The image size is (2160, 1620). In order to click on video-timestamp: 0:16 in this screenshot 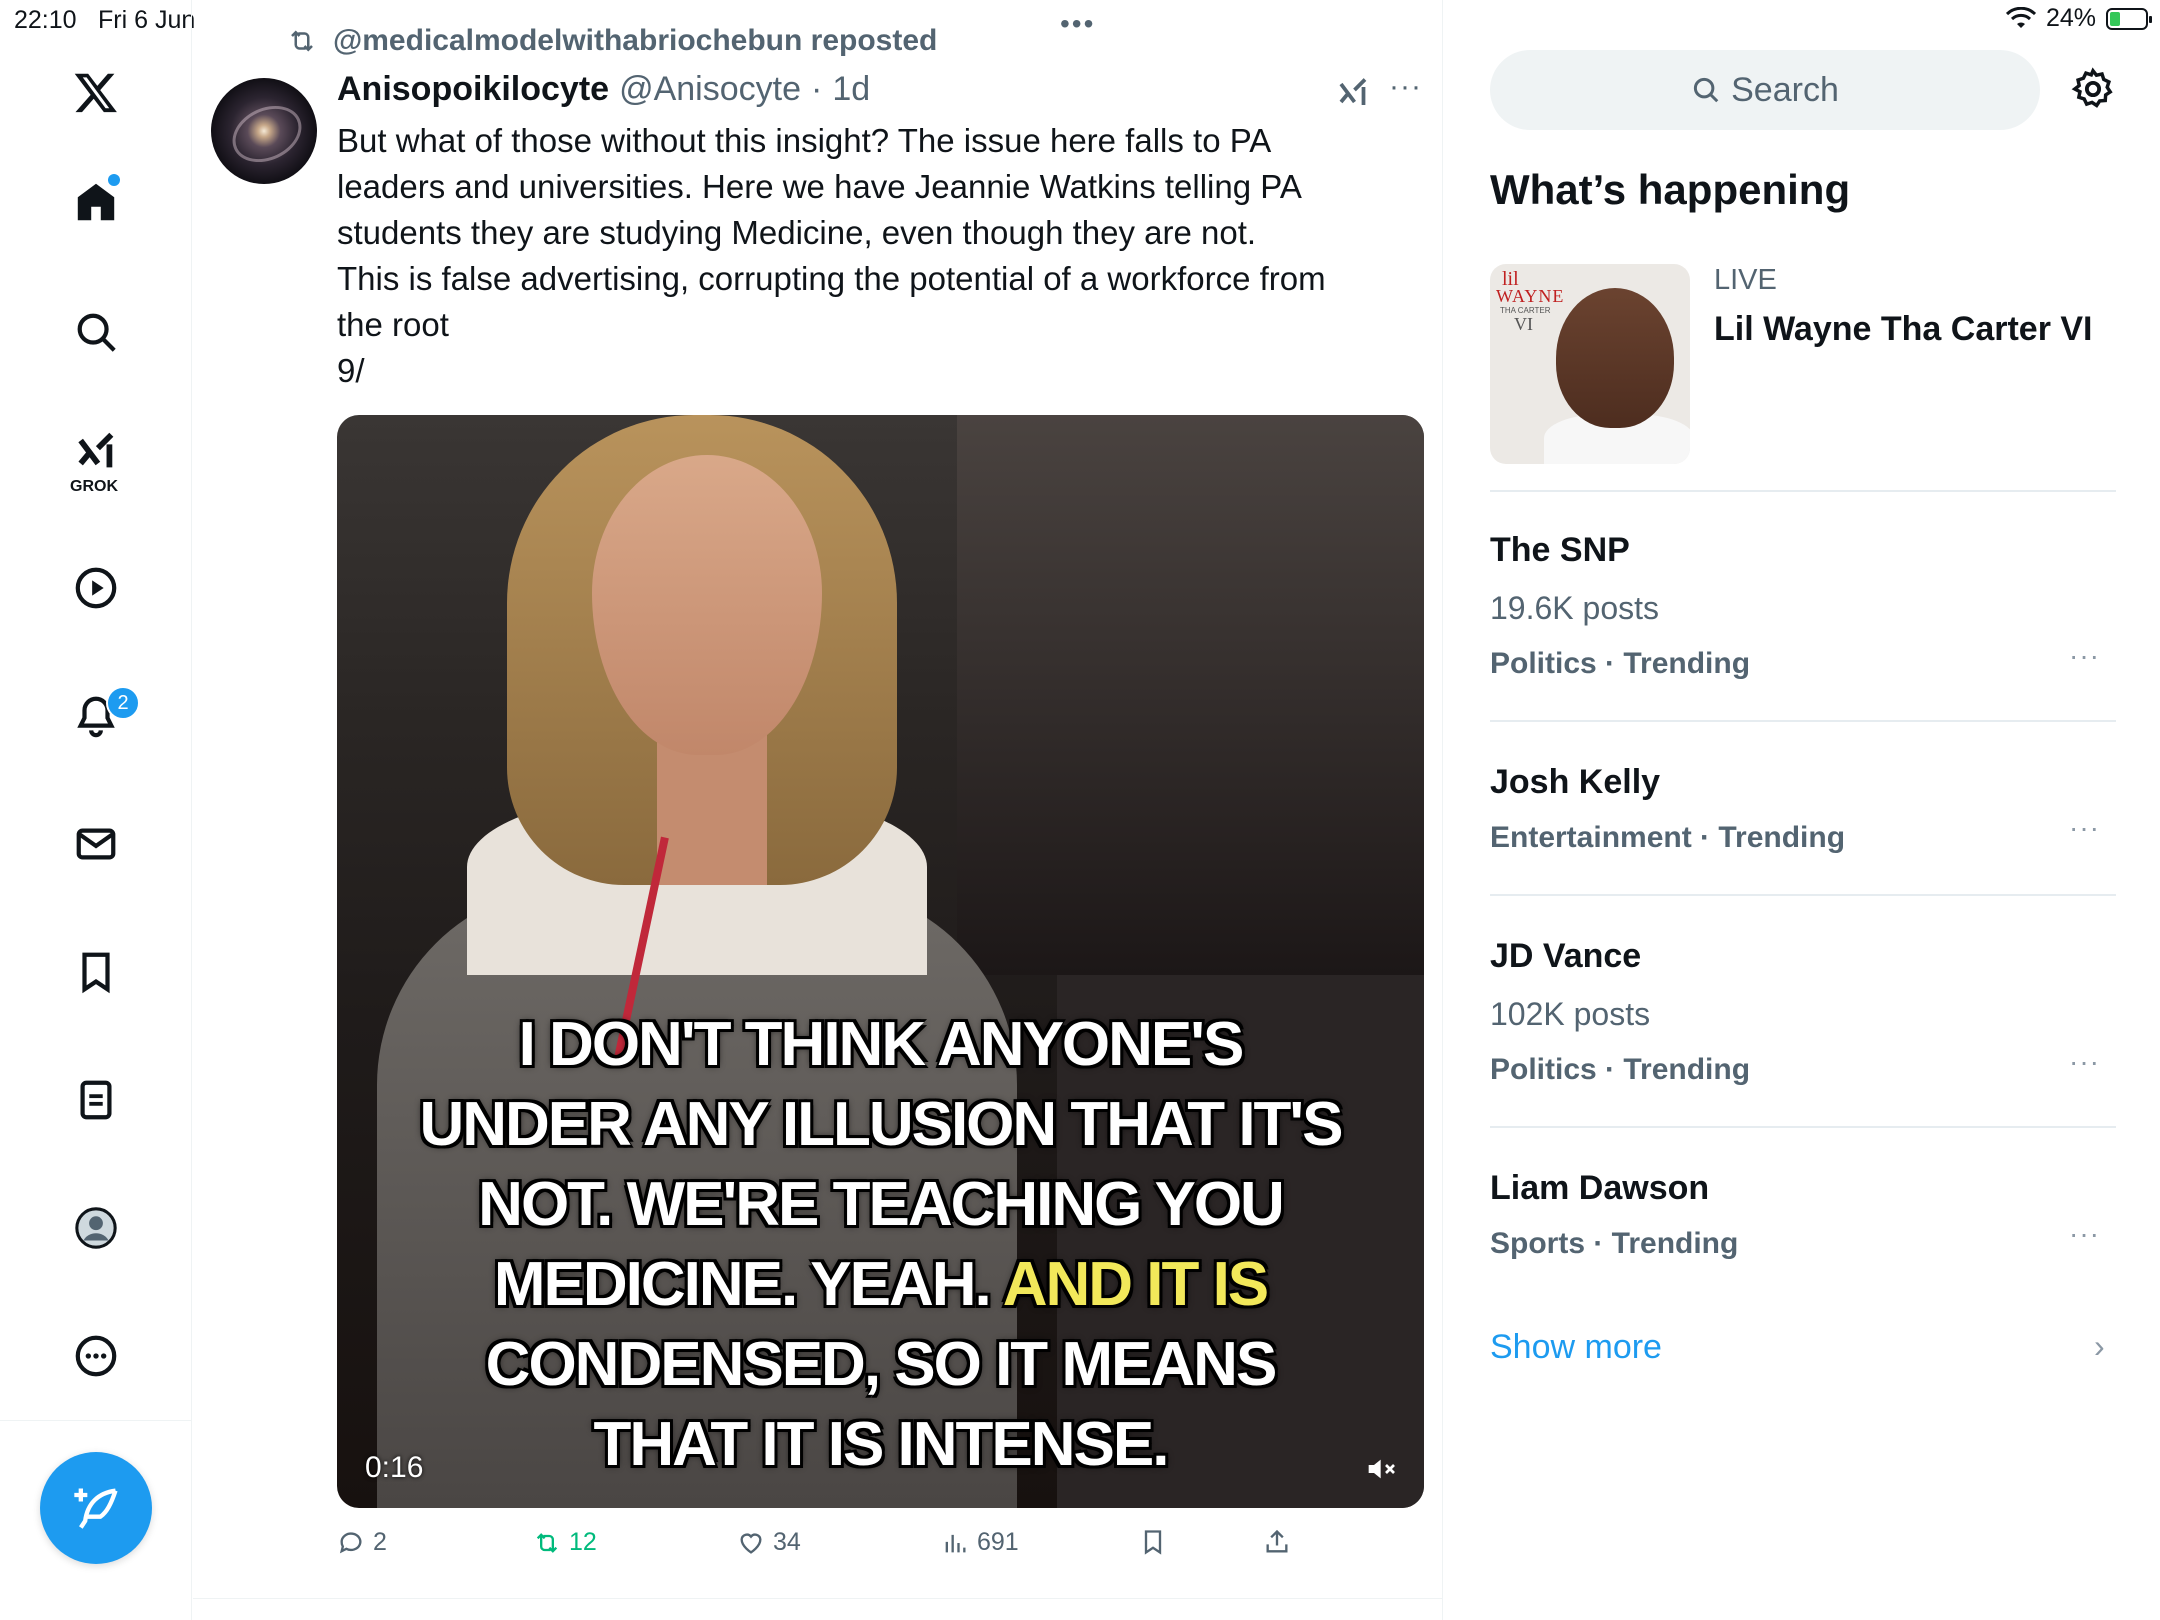, I will do `click(394, 1467)`.